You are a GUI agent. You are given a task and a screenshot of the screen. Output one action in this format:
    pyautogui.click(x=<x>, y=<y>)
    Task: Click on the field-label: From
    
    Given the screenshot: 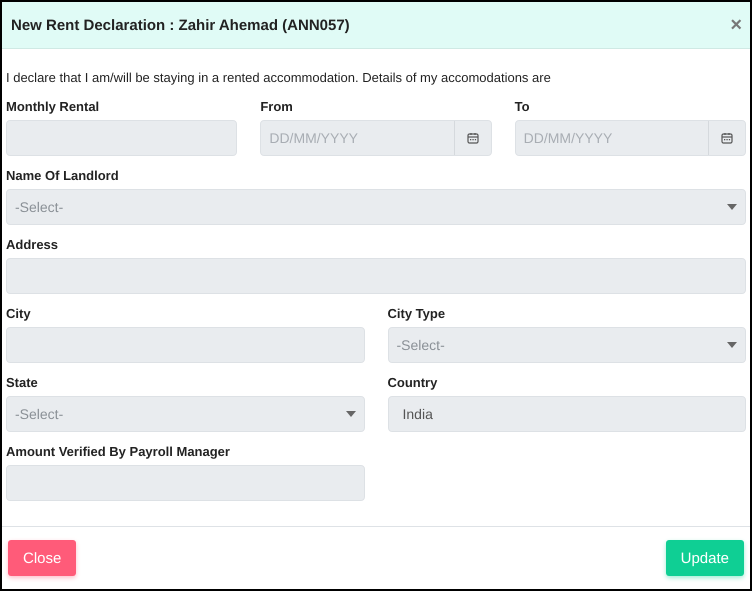 What is the action you would take?
    pyautogui.click(x=277, y=106)
    